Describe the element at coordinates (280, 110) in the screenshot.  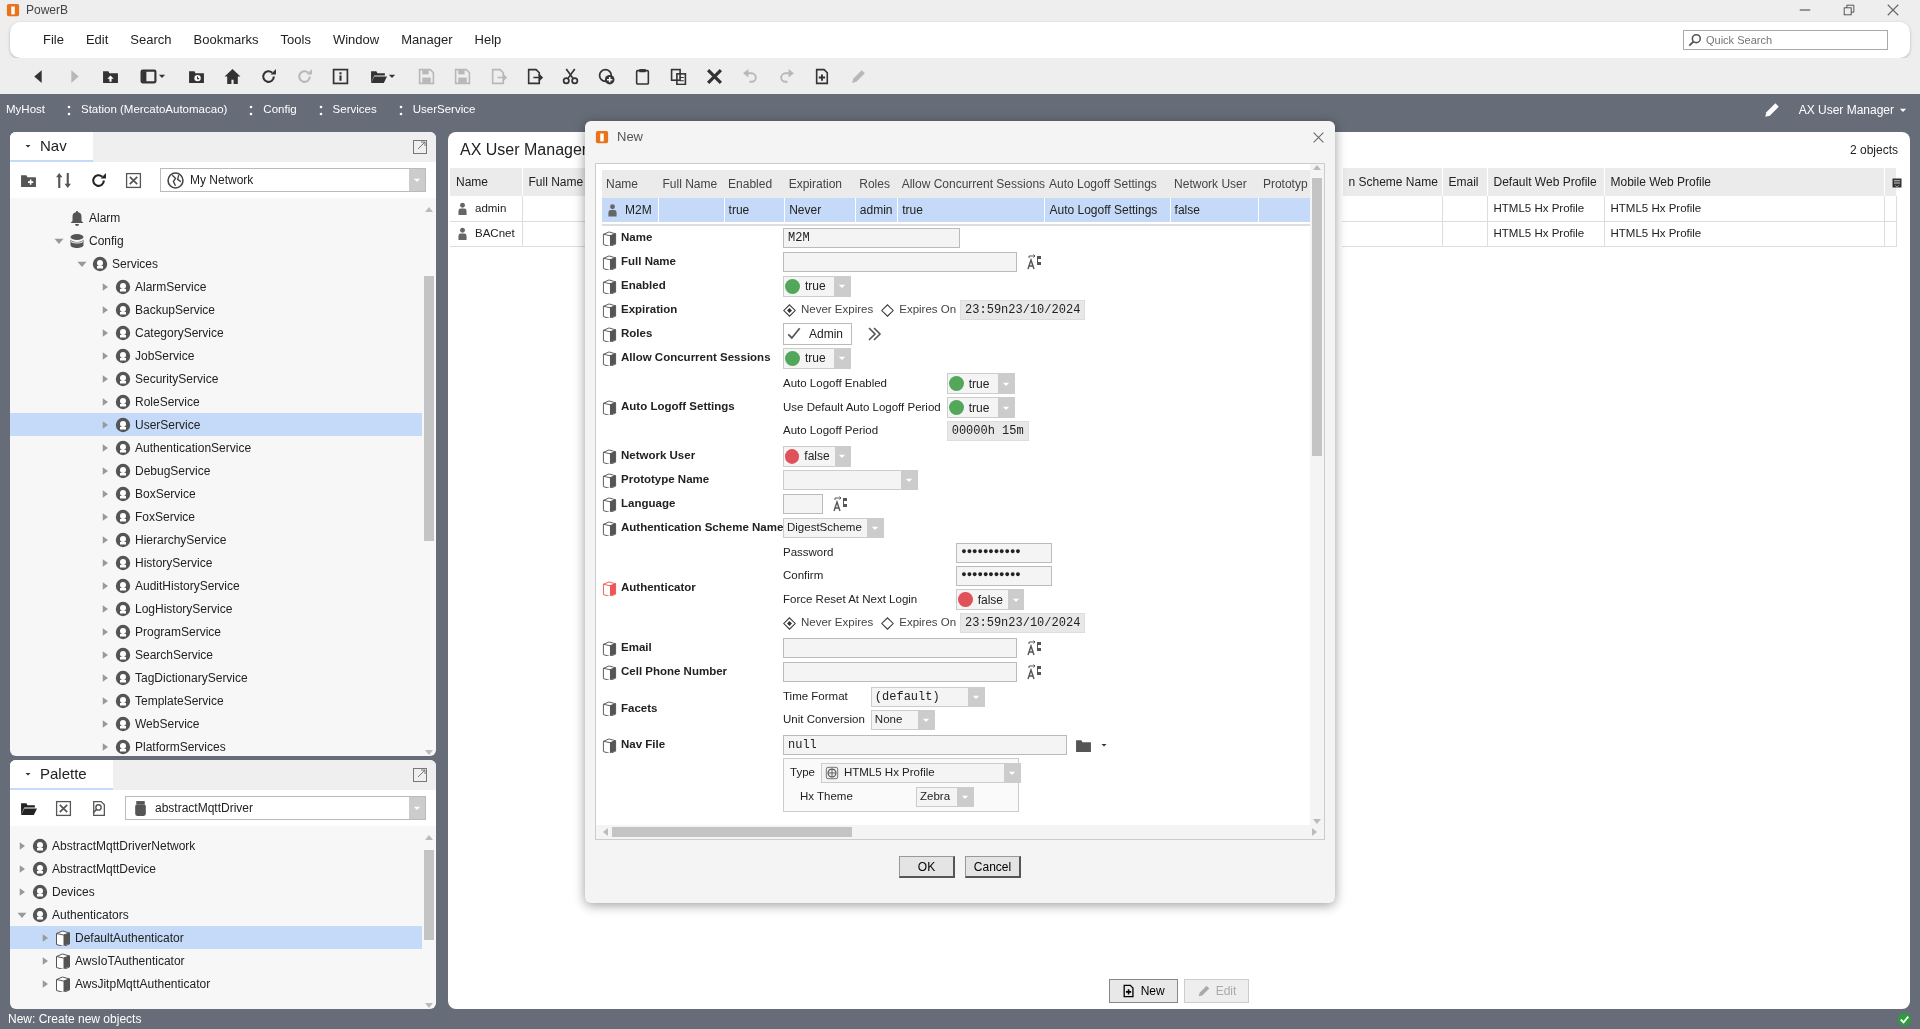
I see `breadcrumb-link: Config` at that location.